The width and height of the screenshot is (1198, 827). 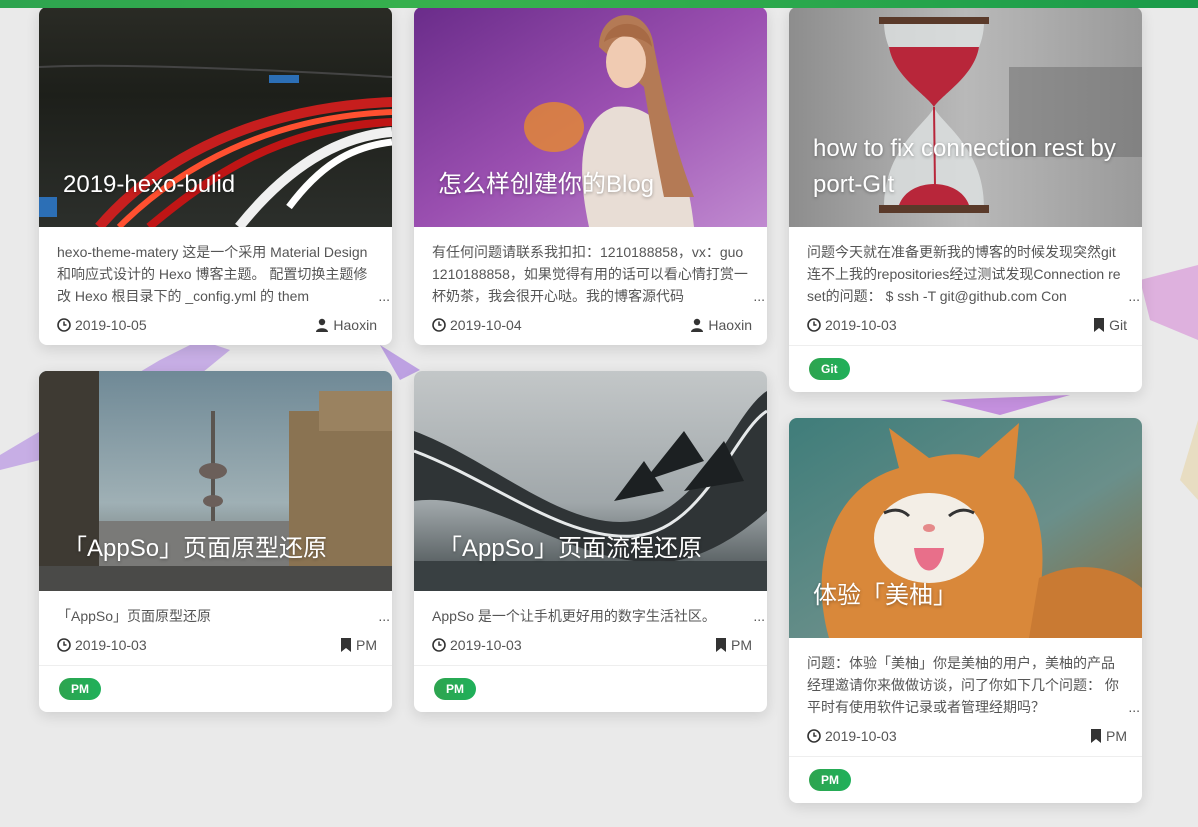 What do you see at coordinates (965, 326) in the screenshot?
I see `post-meta: 2019-10-03 Git` at bounding box center [965, 326].